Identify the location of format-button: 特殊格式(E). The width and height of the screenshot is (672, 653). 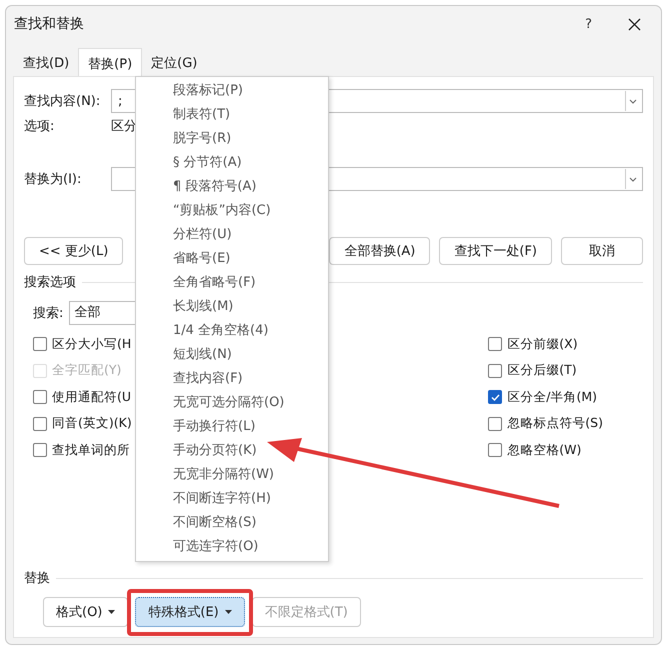
(190, 612).